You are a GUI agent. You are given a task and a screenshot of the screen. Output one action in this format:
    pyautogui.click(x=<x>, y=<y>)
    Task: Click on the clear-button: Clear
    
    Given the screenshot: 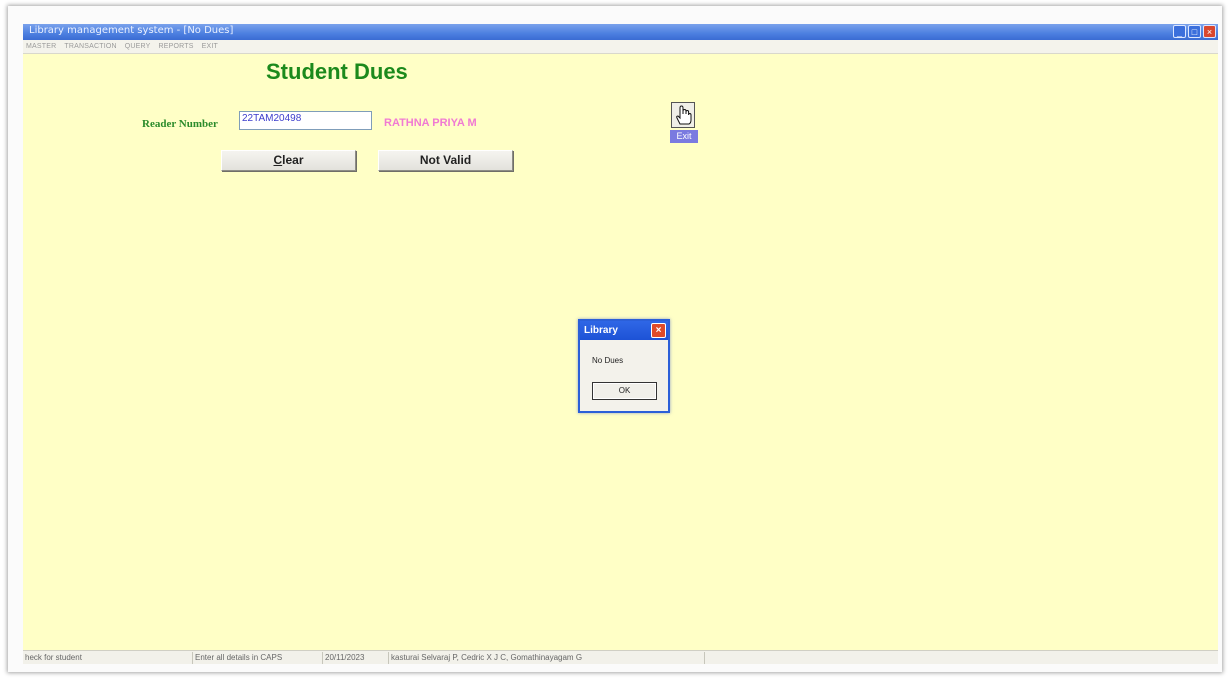 What is the action you would take?
    pyautogui.click(x=288, y=160)
    